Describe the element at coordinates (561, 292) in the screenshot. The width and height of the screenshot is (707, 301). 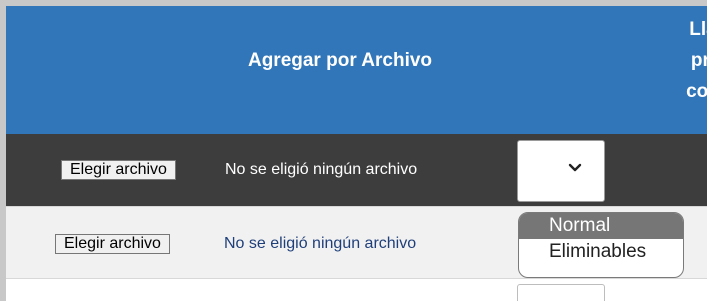
I see `type-select-row3` at that location.